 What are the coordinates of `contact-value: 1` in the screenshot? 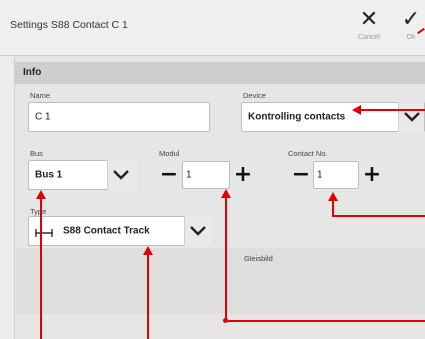 It's located at (320, 175).